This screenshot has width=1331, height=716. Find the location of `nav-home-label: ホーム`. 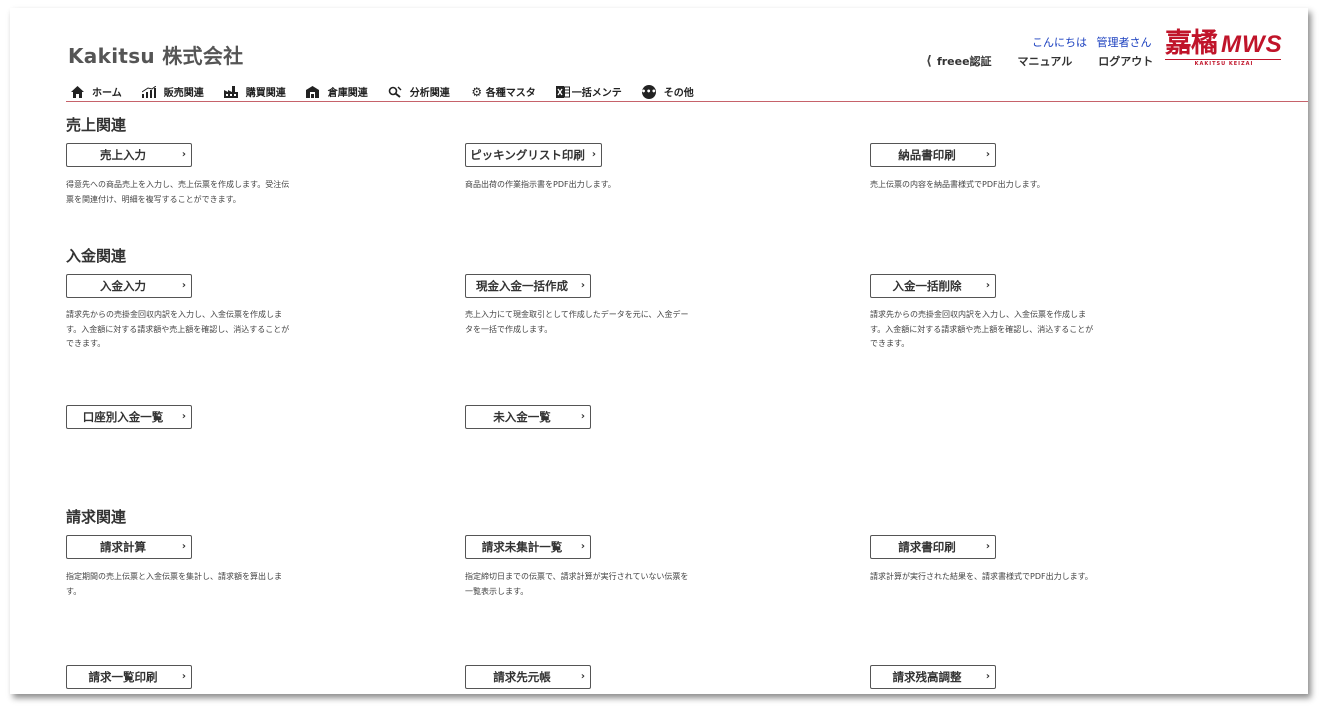

nav-home-label: ホーム is located at coordinates (107, 93).